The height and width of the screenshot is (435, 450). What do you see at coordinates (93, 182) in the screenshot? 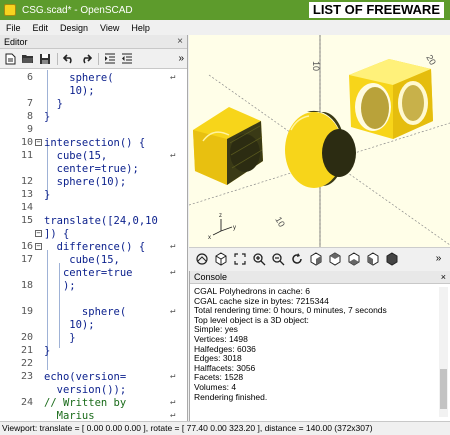
I see `code-line: 12 sphere(10);` at bounding box center [93, 182].